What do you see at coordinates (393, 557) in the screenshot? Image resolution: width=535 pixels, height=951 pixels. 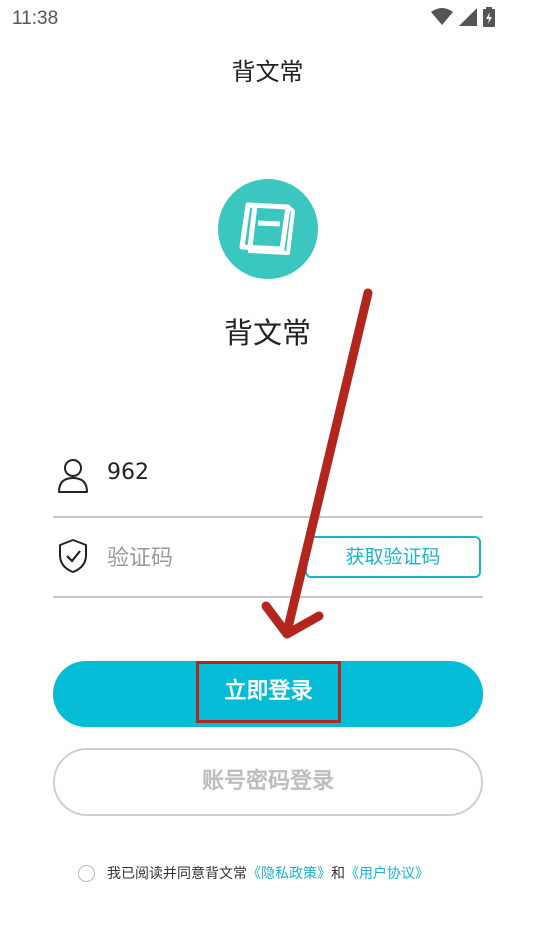 I see `get-code-button: 获取验证码` at bounding box center [393, 557].